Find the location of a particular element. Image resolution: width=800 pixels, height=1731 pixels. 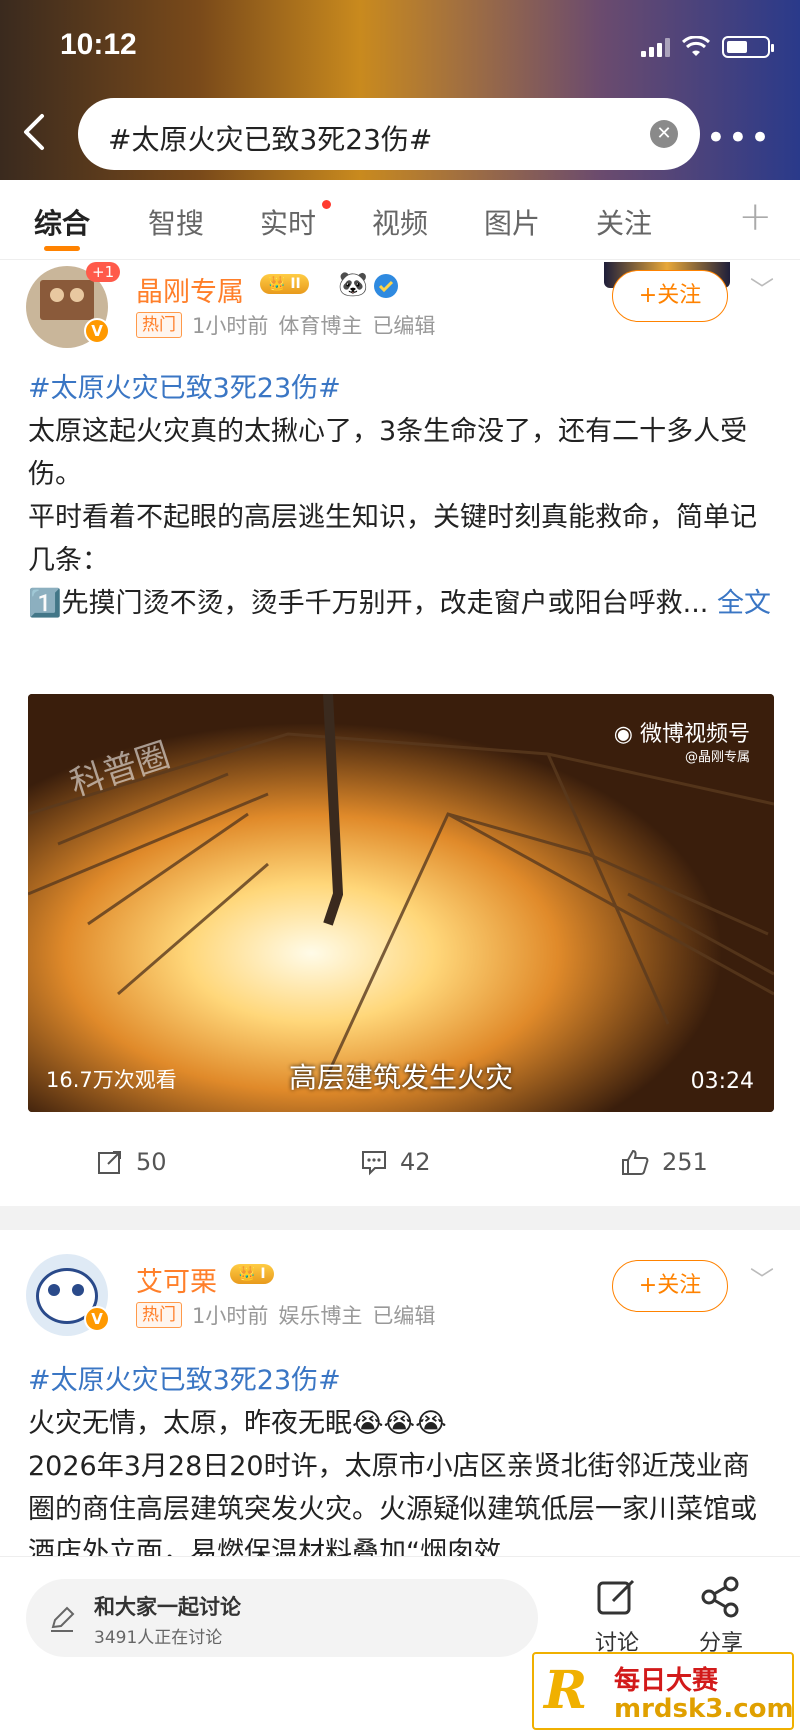

clear-search-button: ✕ is located at coordinates (664, 134).